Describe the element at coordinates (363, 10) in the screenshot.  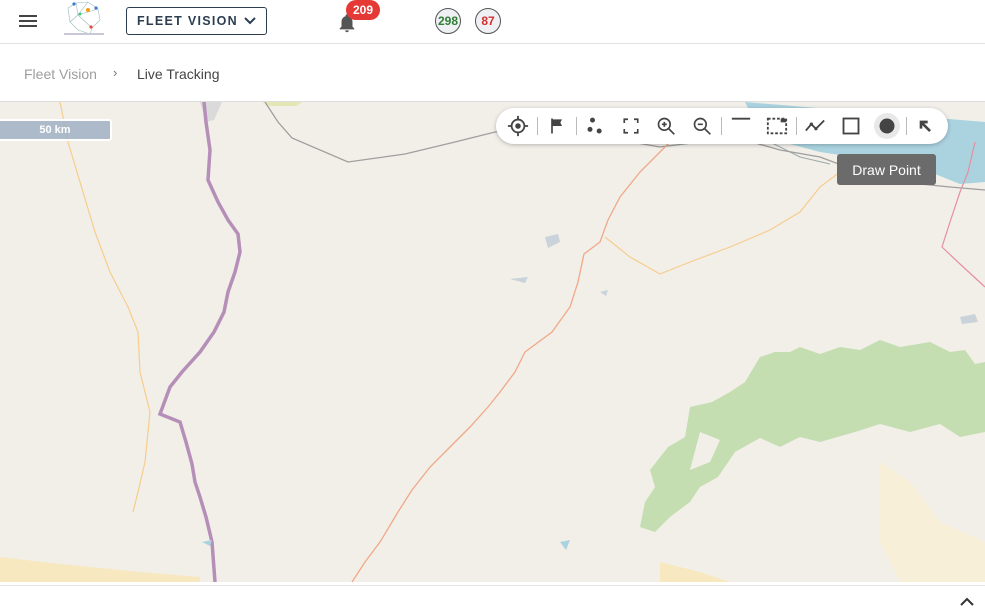
I see `notification-badge: 209` at that location.